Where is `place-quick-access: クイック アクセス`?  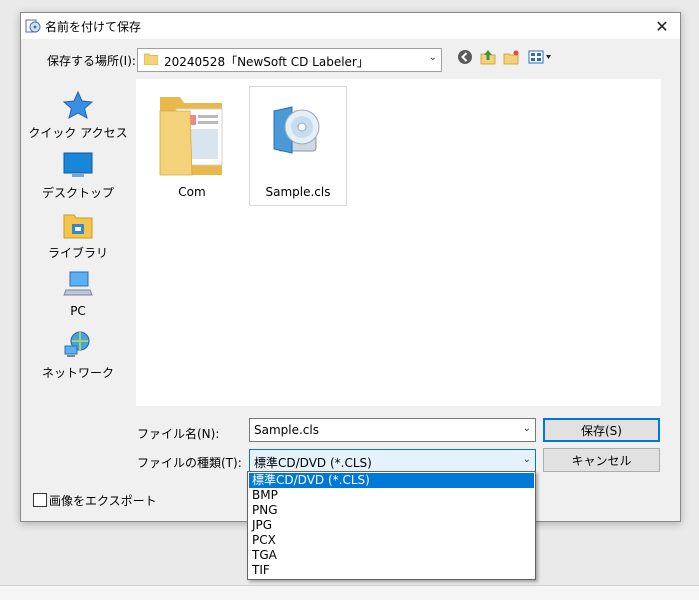
place-quick-access: クイック アクセス is located at coordinates (78, 119).